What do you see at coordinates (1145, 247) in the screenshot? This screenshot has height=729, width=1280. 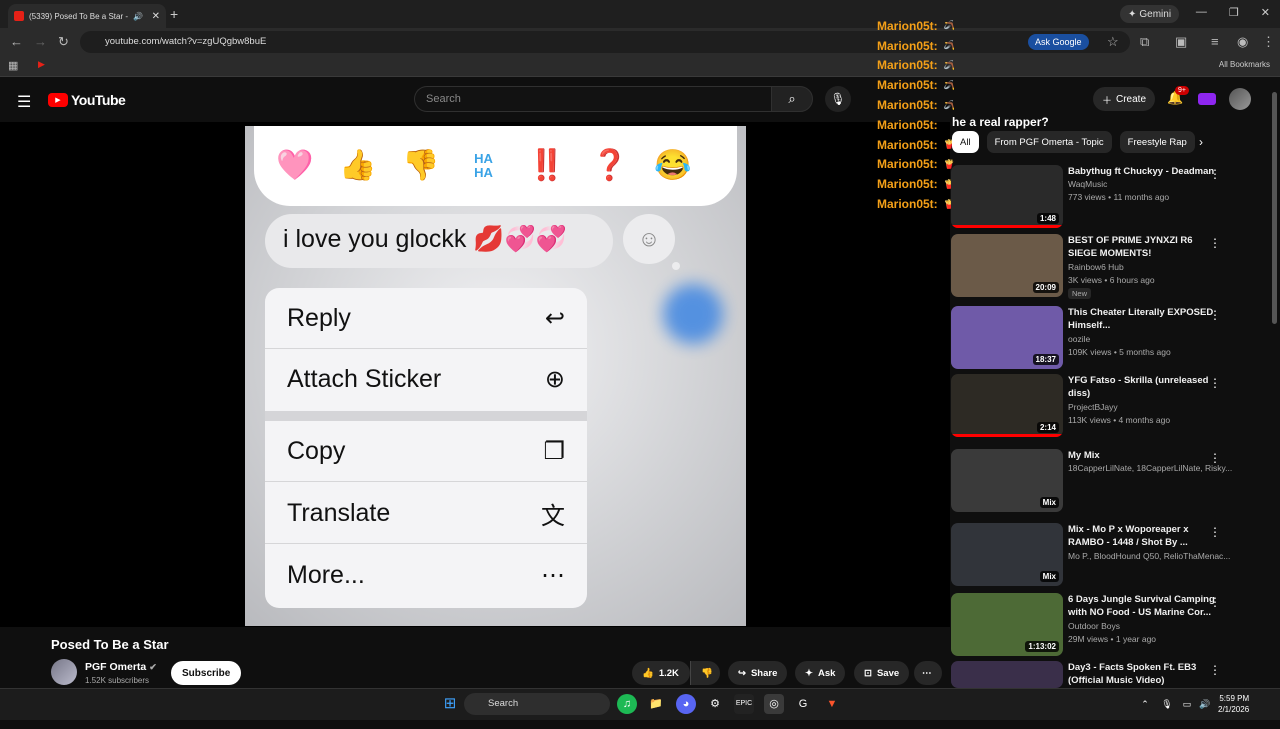 I see `recommendation-title: BEST OF PRIME JYNXZI R6 SIEGE MOMENTS!` at bounding box center [1145, 247].